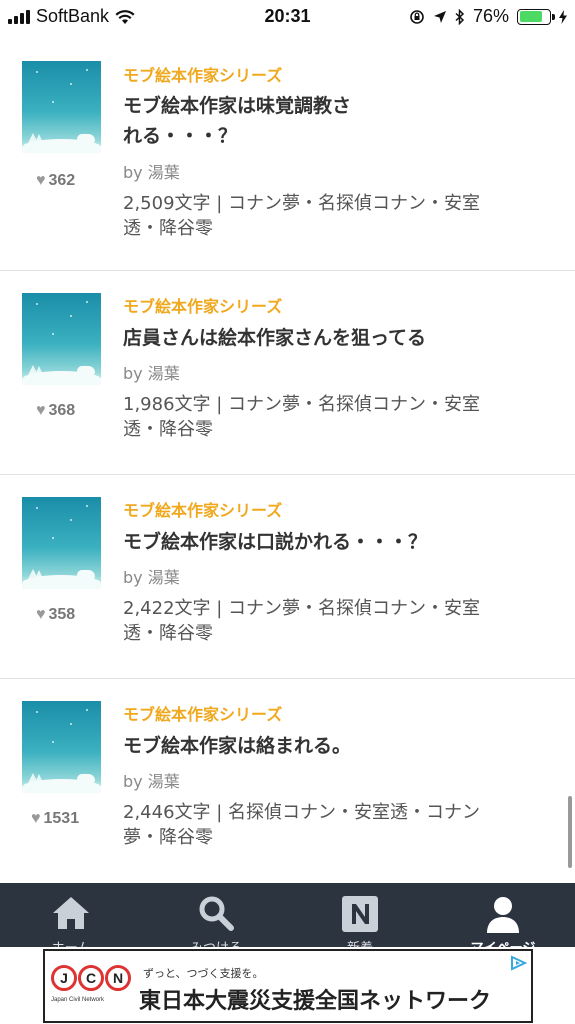 The image size is (575, 1024). Describe the element at coordinates (563, 16) in the screenshot. I see `charging-icon` at that location.